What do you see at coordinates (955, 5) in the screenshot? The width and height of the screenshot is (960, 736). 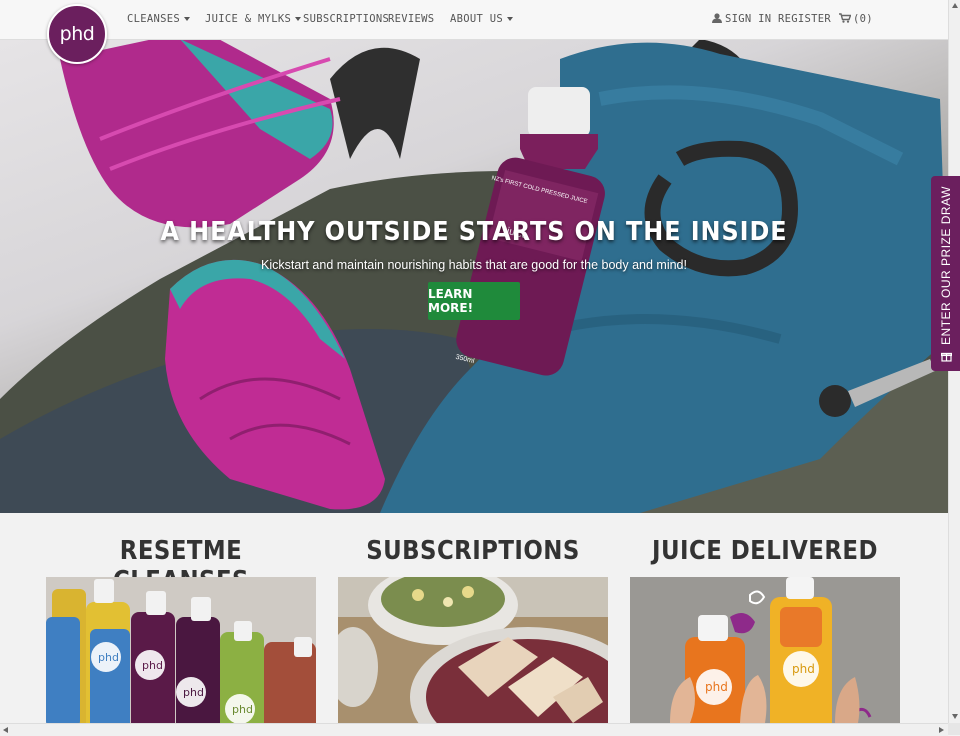 I see `scroll-up-icon` at bounding box center [955, 5].